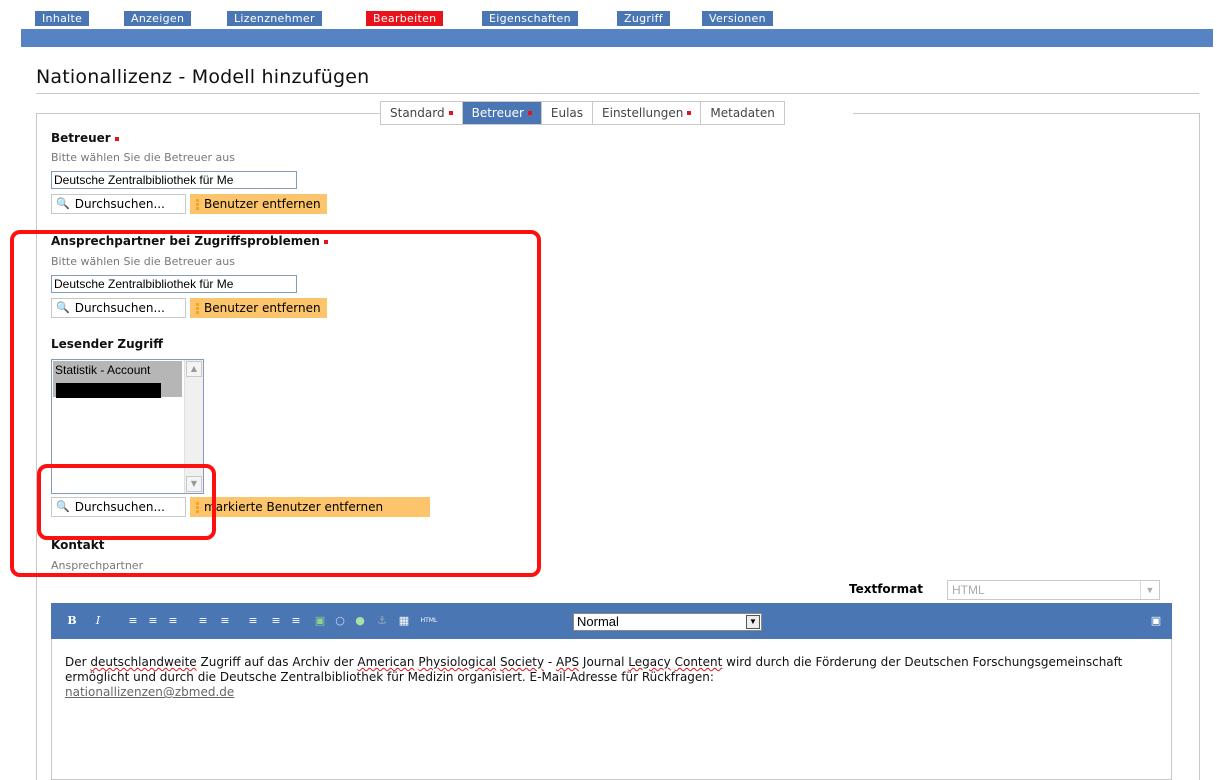 This screenshot has height=780, width=1217. What do you see at coordinates (457, 662) in the screenshot?
I see `text: Physiological` at bounding box center [457, 662].